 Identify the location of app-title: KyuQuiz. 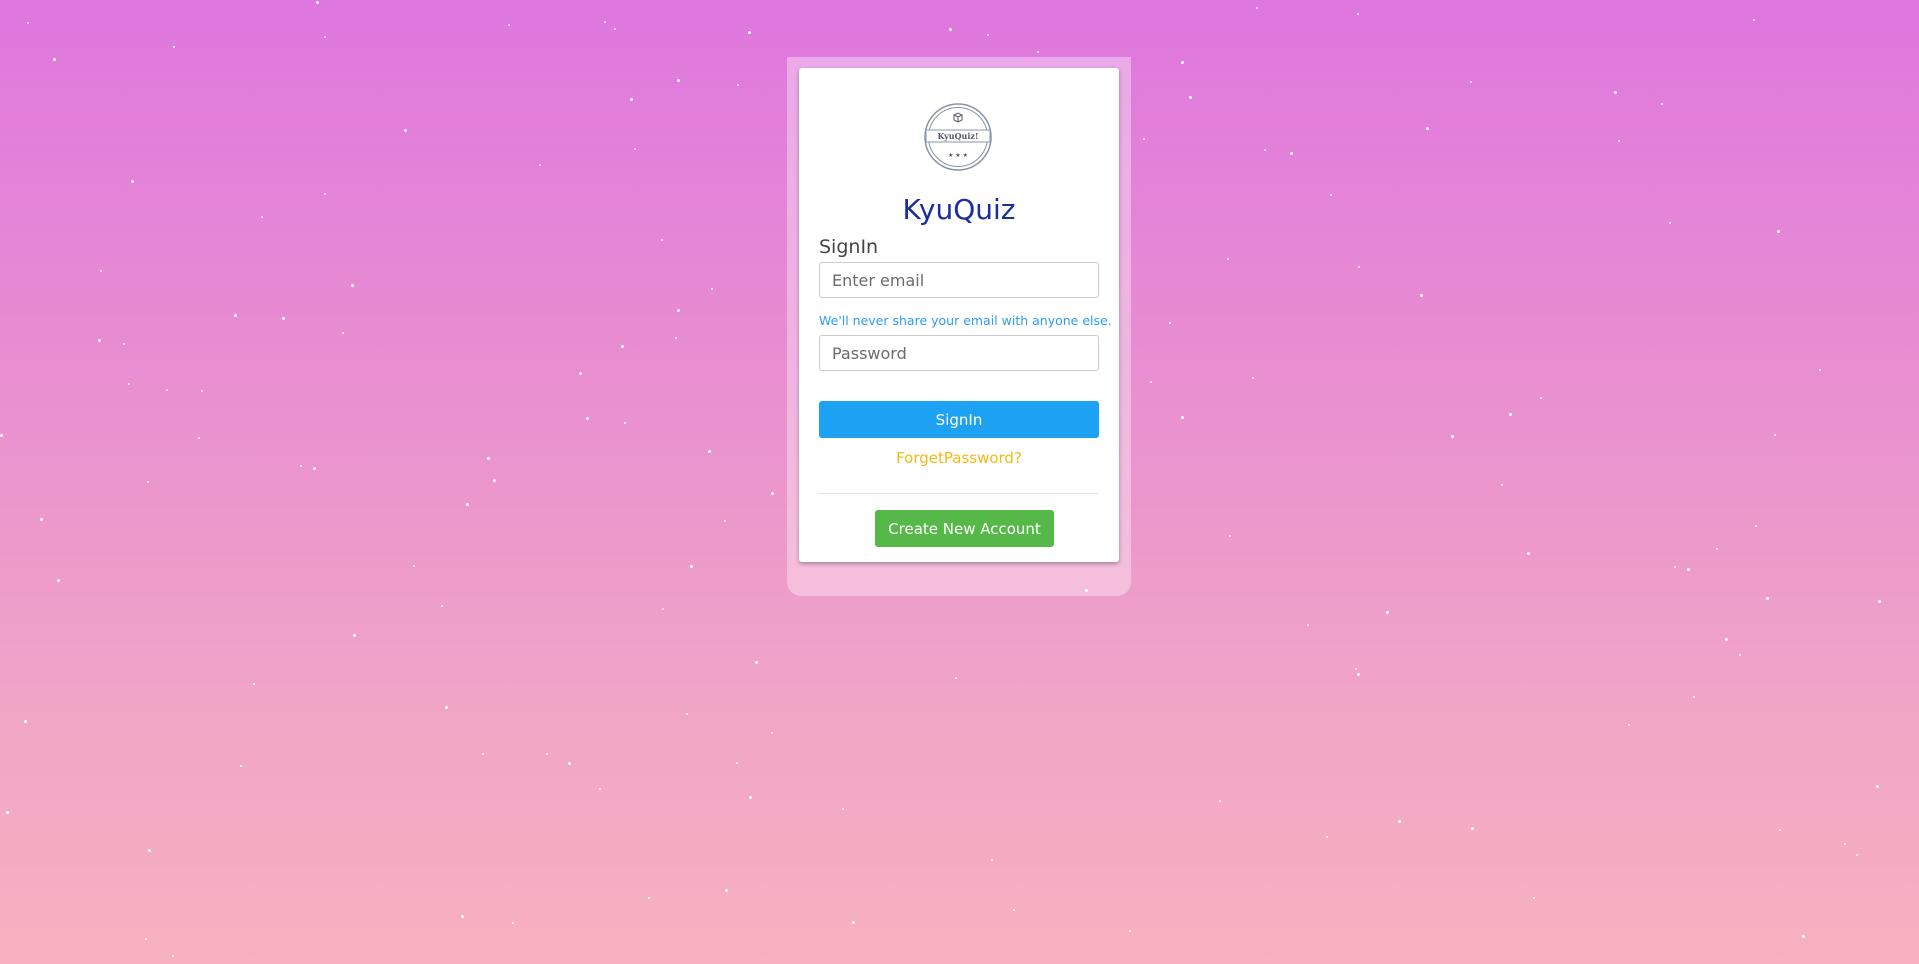
(959, 209).